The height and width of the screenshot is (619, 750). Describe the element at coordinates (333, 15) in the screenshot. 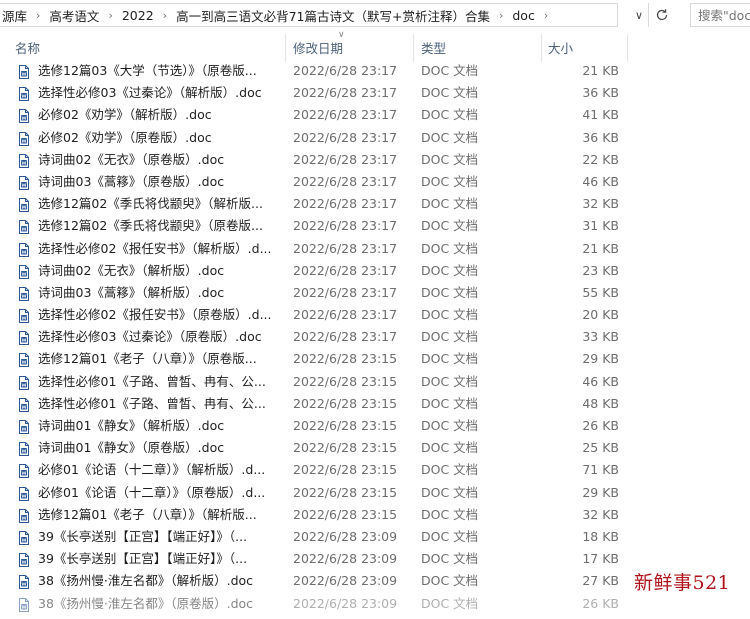

I see `breadcrumb-item: 高一到高三语文必背71篇古诗文（默写+赏析注释）合集` at that location.